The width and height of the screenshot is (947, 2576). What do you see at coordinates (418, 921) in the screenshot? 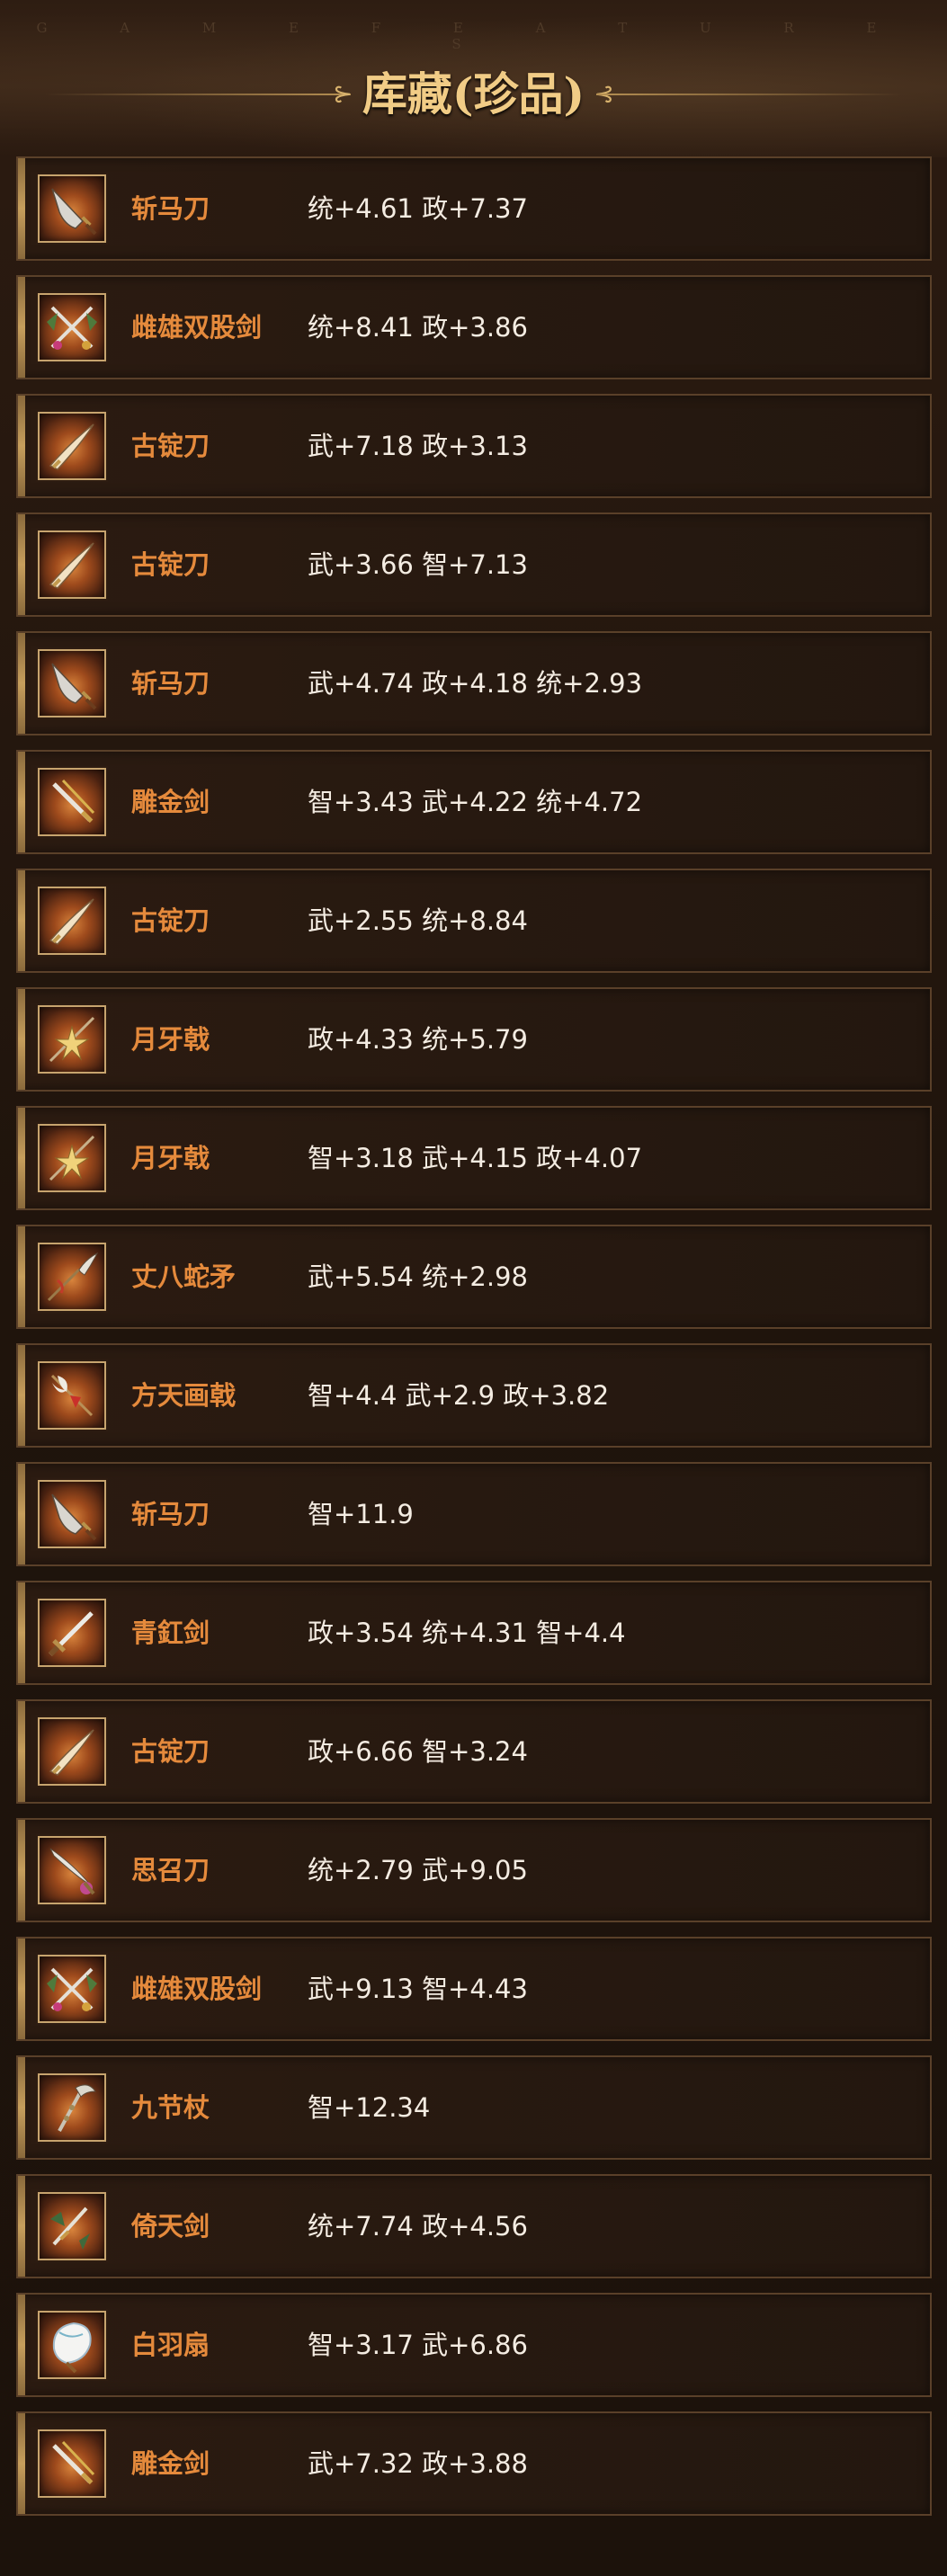
I see `item-stats: 武+2.55 统+8.84` at bounding box center [418, 921].